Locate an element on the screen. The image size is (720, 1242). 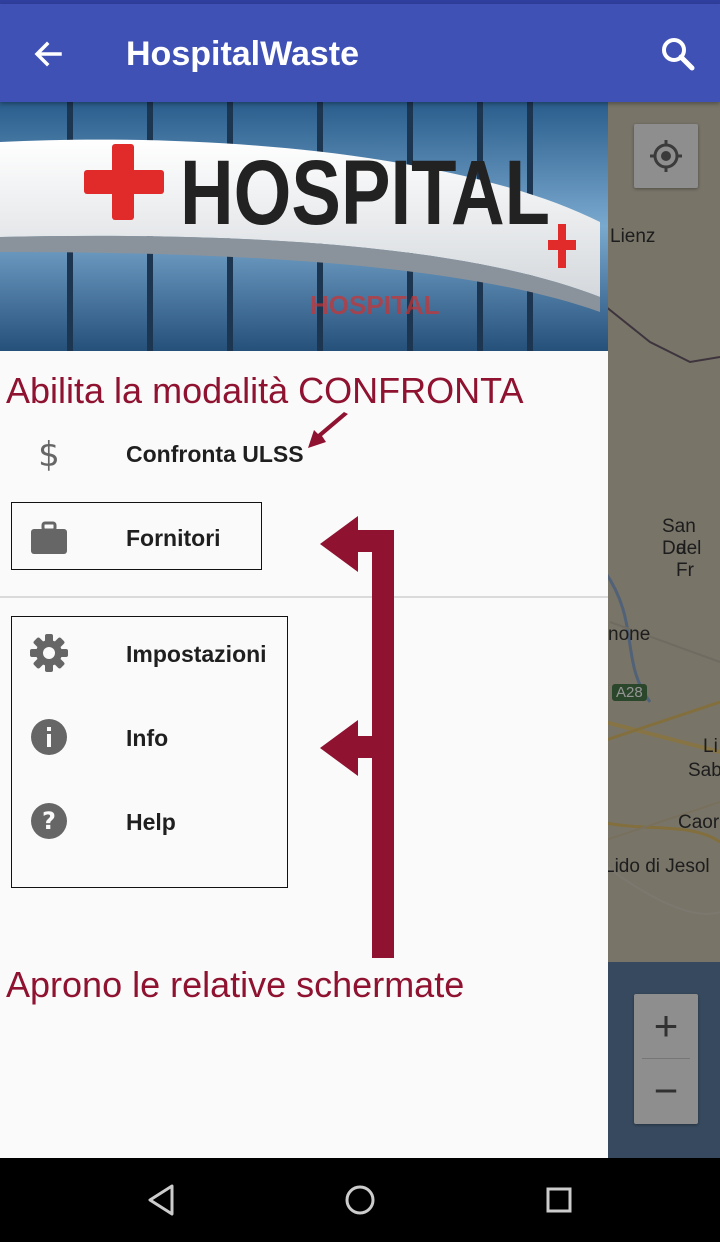
annotation-open-screens: Aprono le relative schermate is located at coordinates (235, 984).